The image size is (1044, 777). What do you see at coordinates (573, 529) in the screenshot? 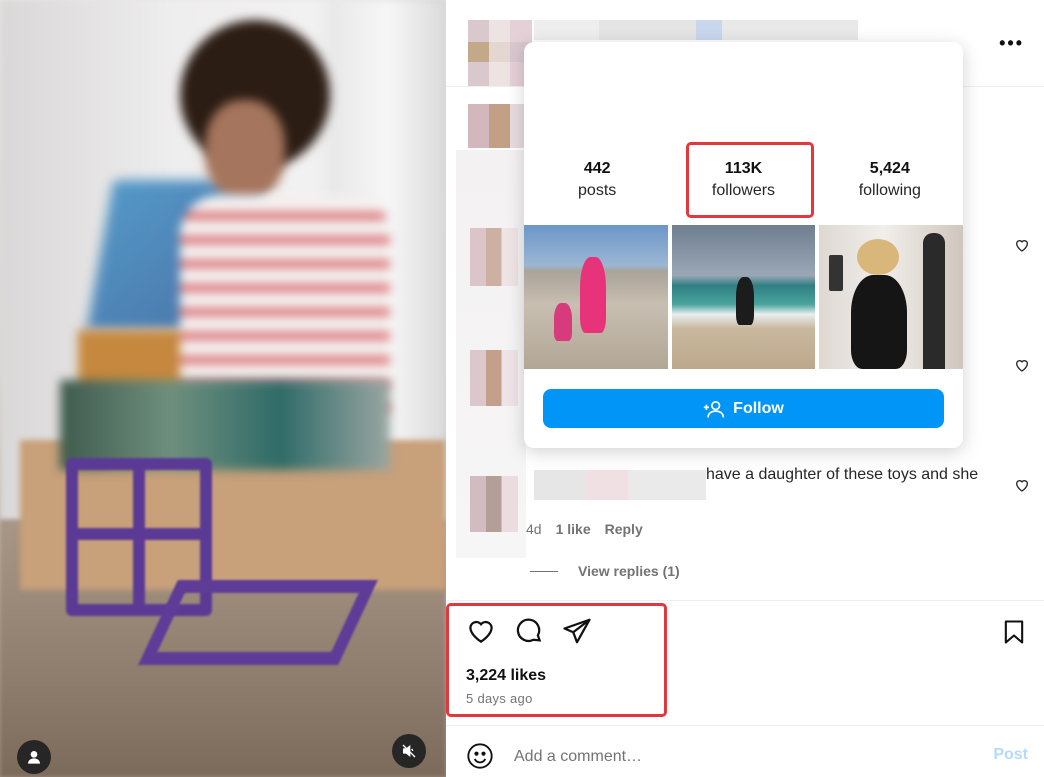
I see `comment-like-count: 1 like` at bounding box center [573, 529].